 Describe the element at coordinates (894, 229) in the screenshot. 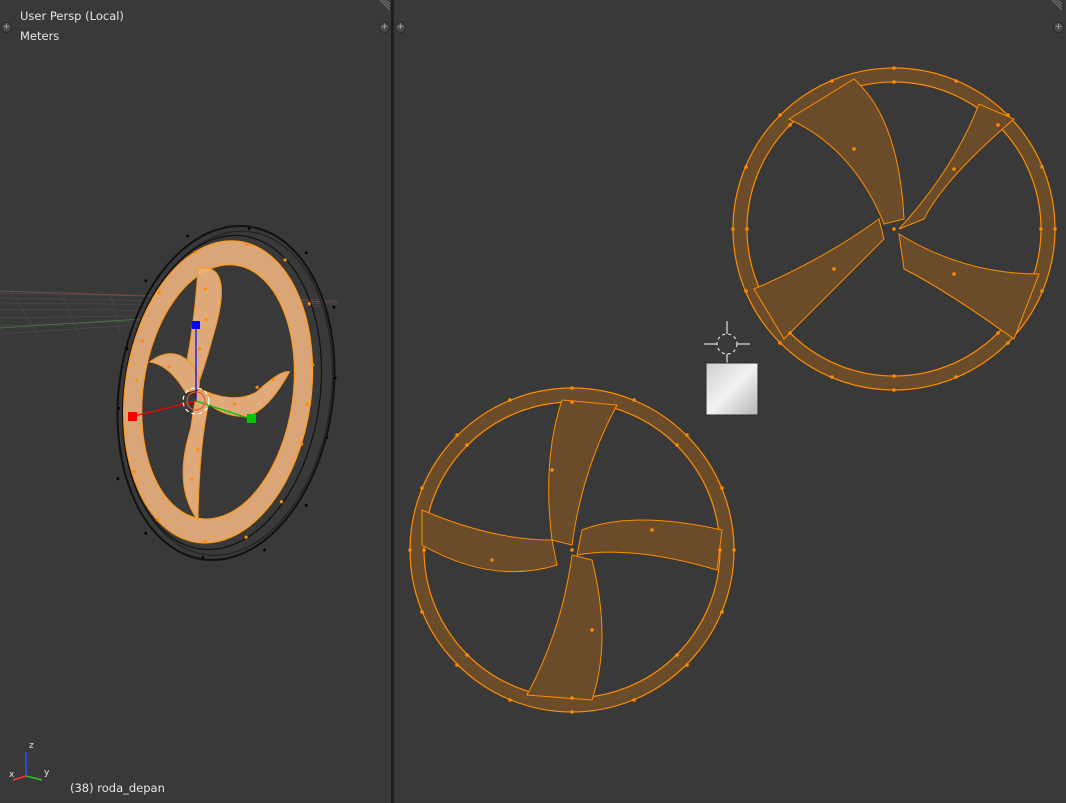

I see `uv-island-upper` at that location.